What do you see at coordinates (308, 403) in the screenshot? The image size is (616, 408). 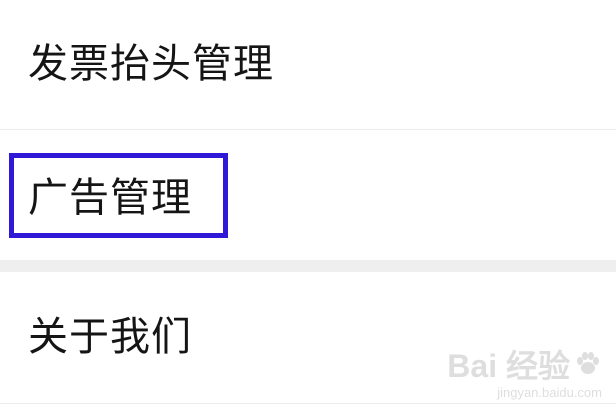 I see `divider` at bounding box center [308, 403].